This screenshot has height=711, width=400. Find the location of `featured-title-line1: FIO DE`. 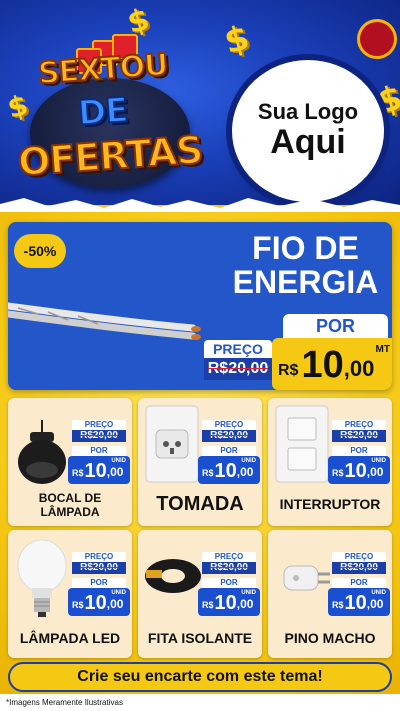

featured-title-line1: FIO DE is located at coordinates (305, 248).